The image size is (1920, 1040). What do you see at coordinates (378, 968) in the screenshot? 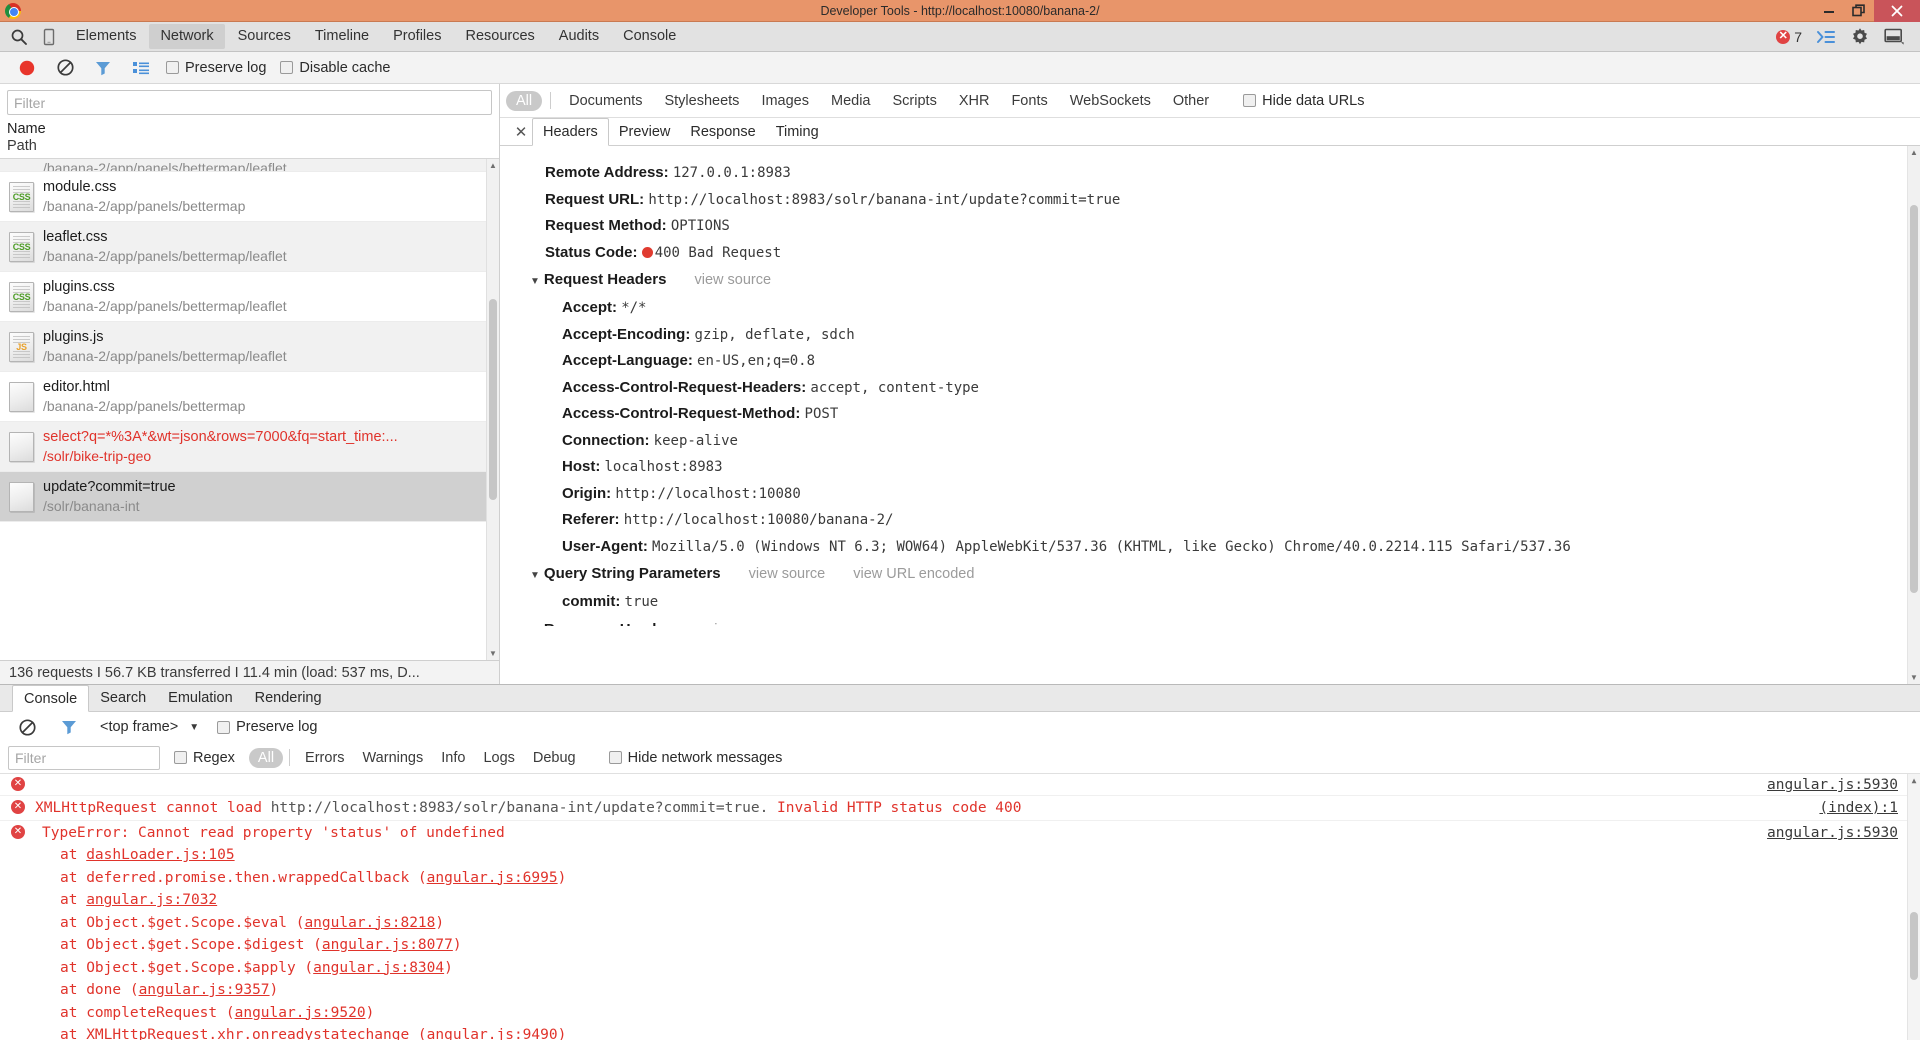
I see `frame-link: angular.js:8304` at bounding box center [378, 968].